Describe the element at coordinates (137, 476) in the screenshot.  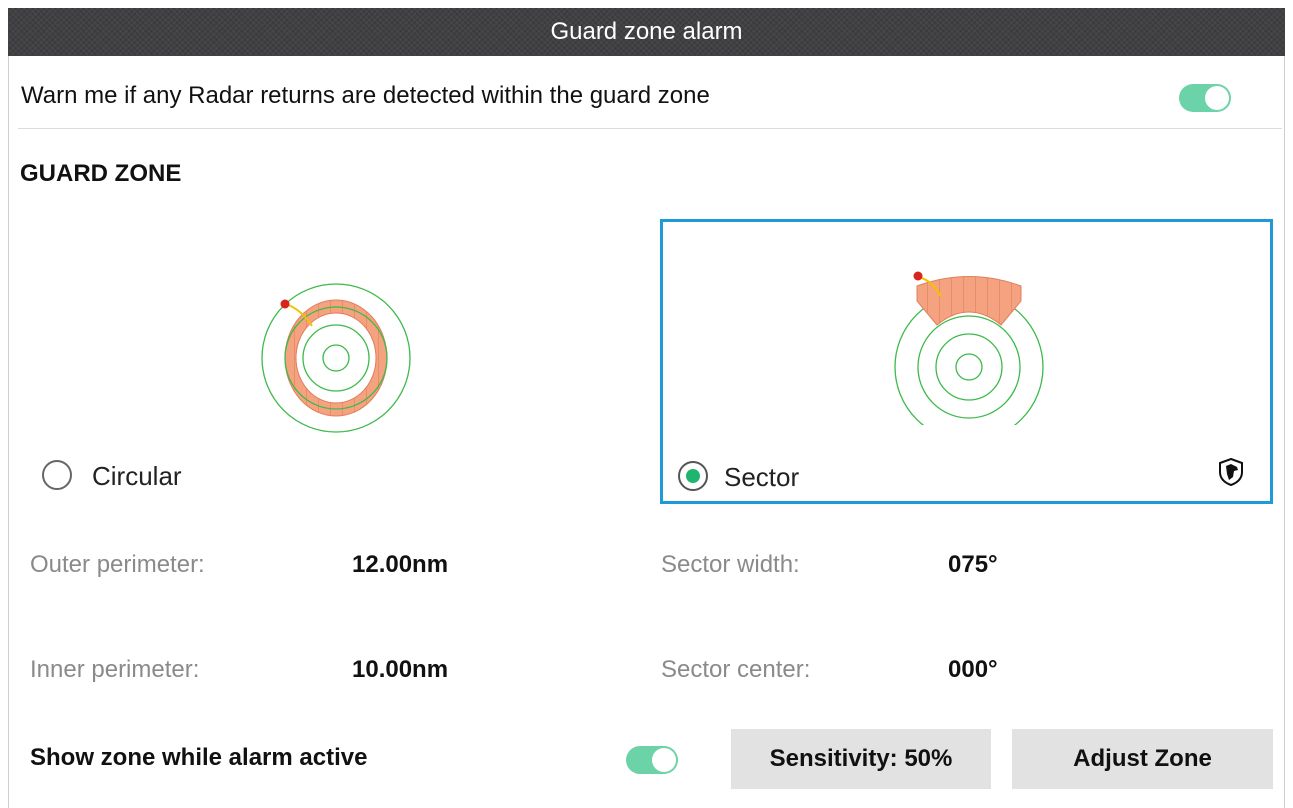
I see `circular-label: Circular` at that location.